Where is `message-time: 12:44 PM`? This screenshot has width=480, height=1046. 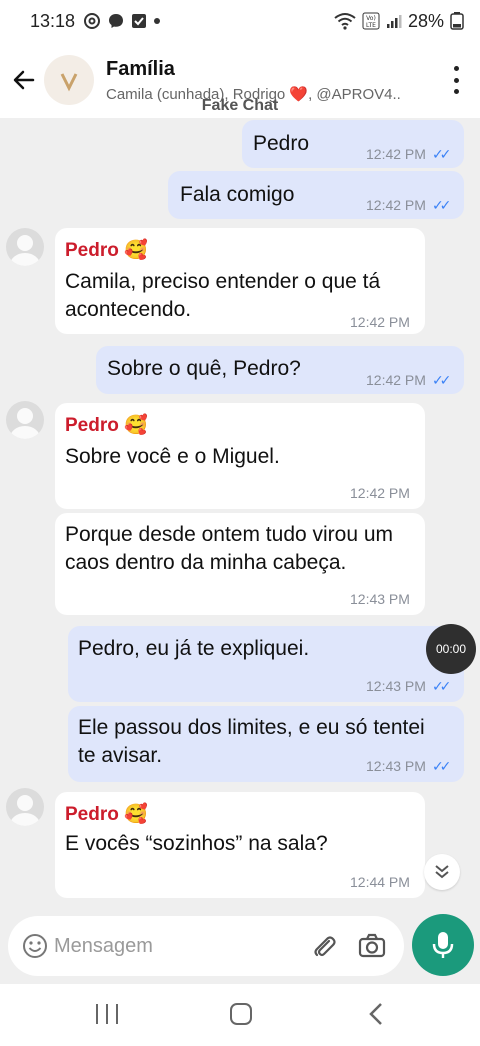
message-time: 12:44 PM is located at coordinates (380, 882).